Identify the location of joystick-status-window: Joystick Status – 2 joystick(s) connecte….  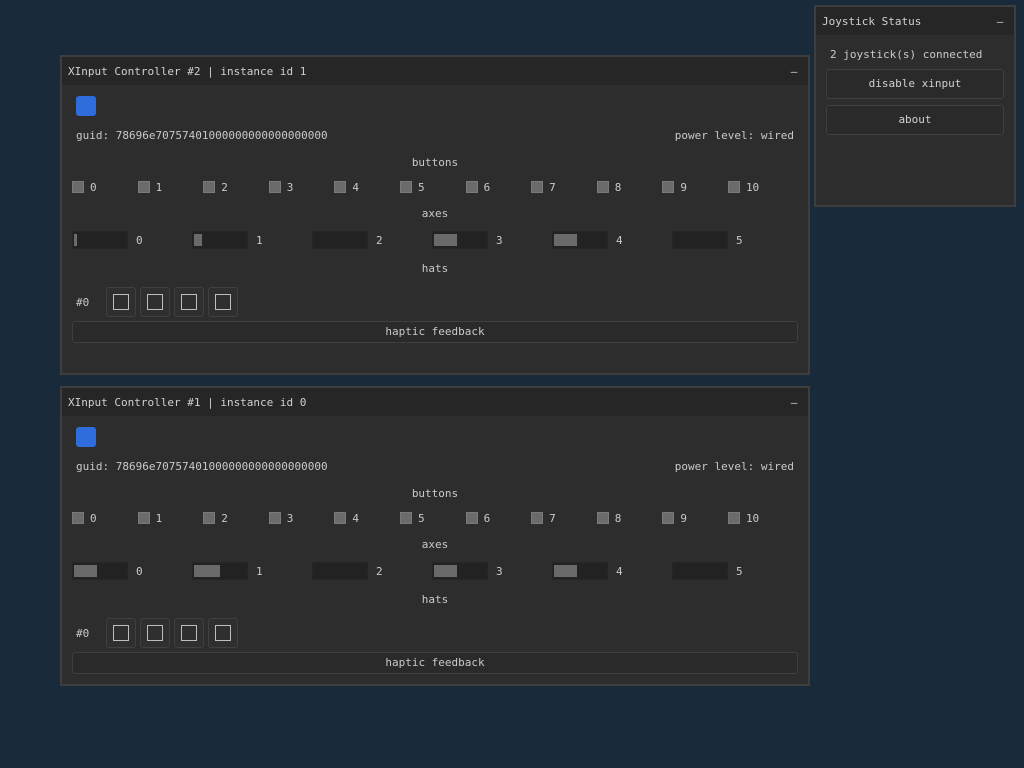
(915, 106).